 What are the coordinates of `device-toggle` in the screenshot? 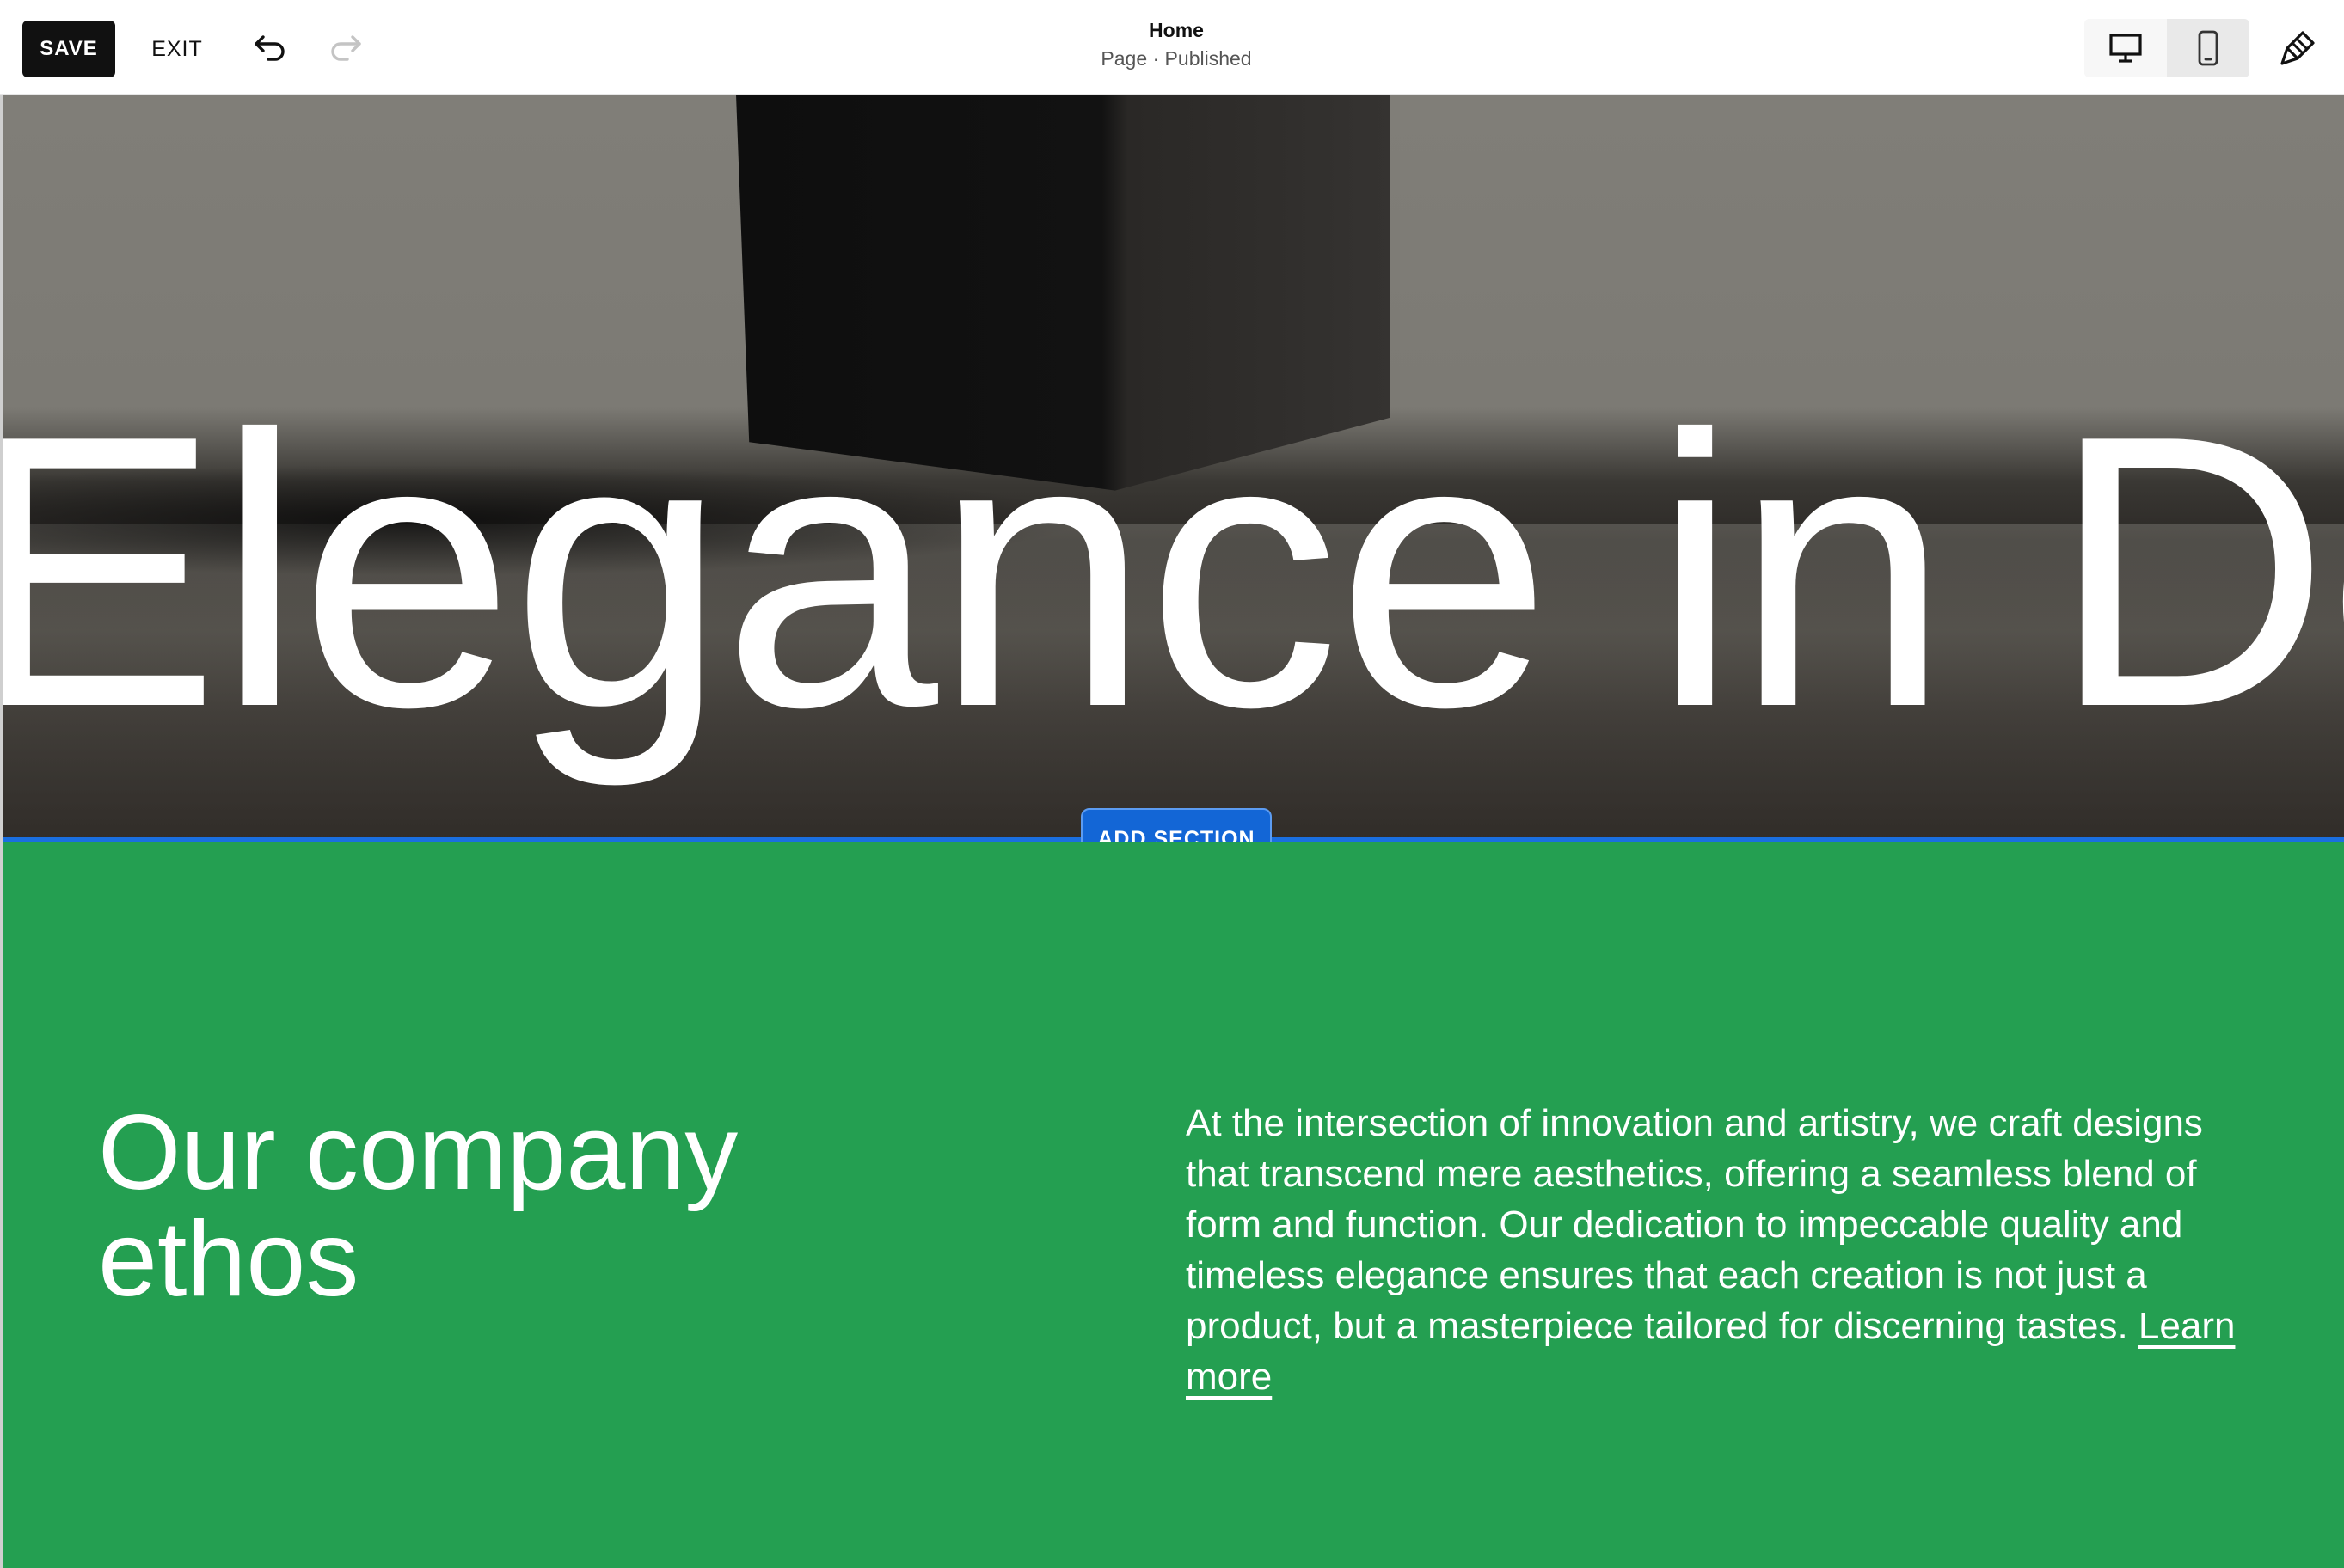 It's located at (2166, 48).